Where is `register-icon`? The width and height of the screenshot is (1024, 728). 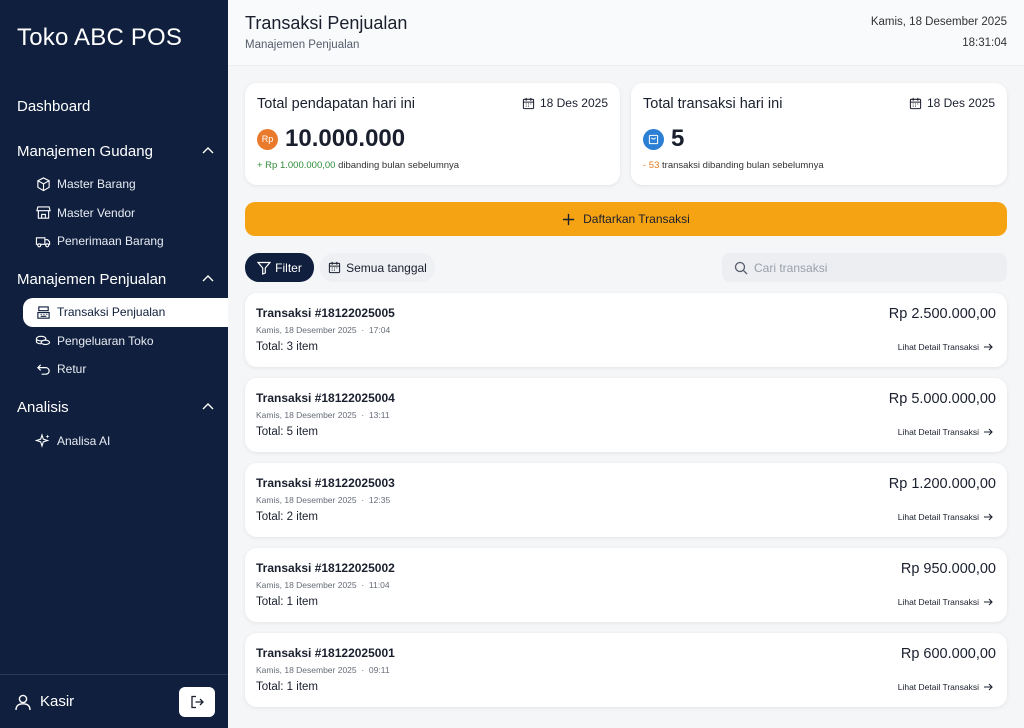 register-icon is located at coordinates (43, 312).